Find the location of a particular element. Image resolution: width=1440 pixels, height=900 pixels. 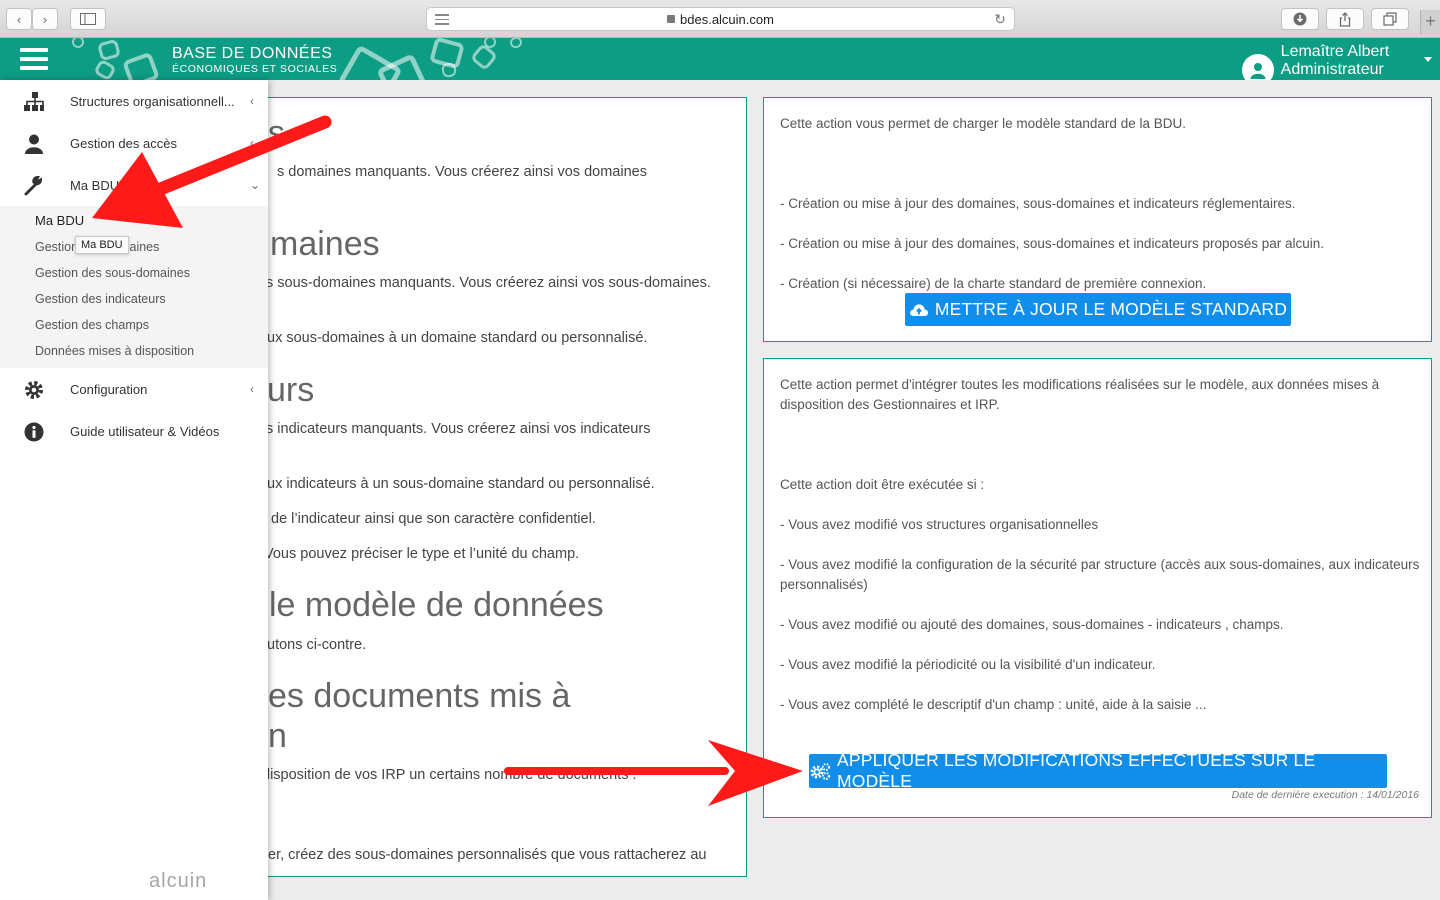

arrow-to-apply-button-icon is located at coordinates (653, 773).